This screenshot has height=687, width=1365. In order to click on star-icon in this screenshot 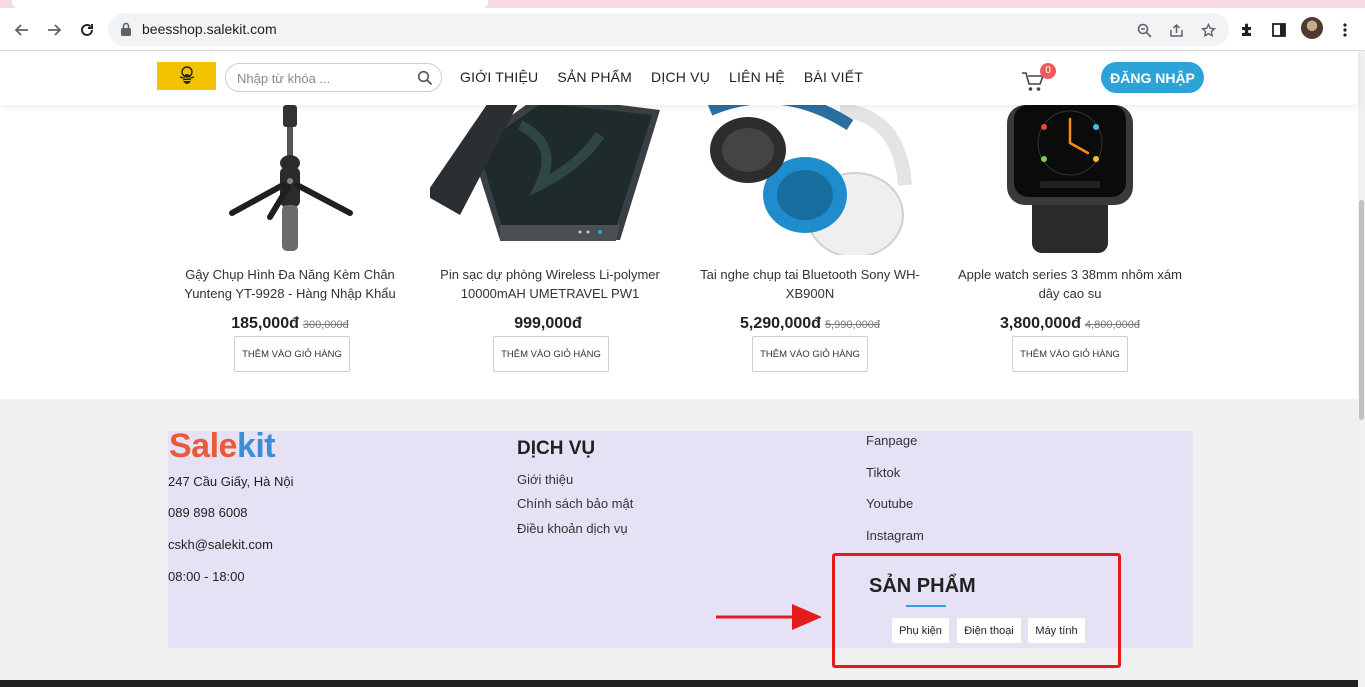, I will do `click(1208, 30)`.